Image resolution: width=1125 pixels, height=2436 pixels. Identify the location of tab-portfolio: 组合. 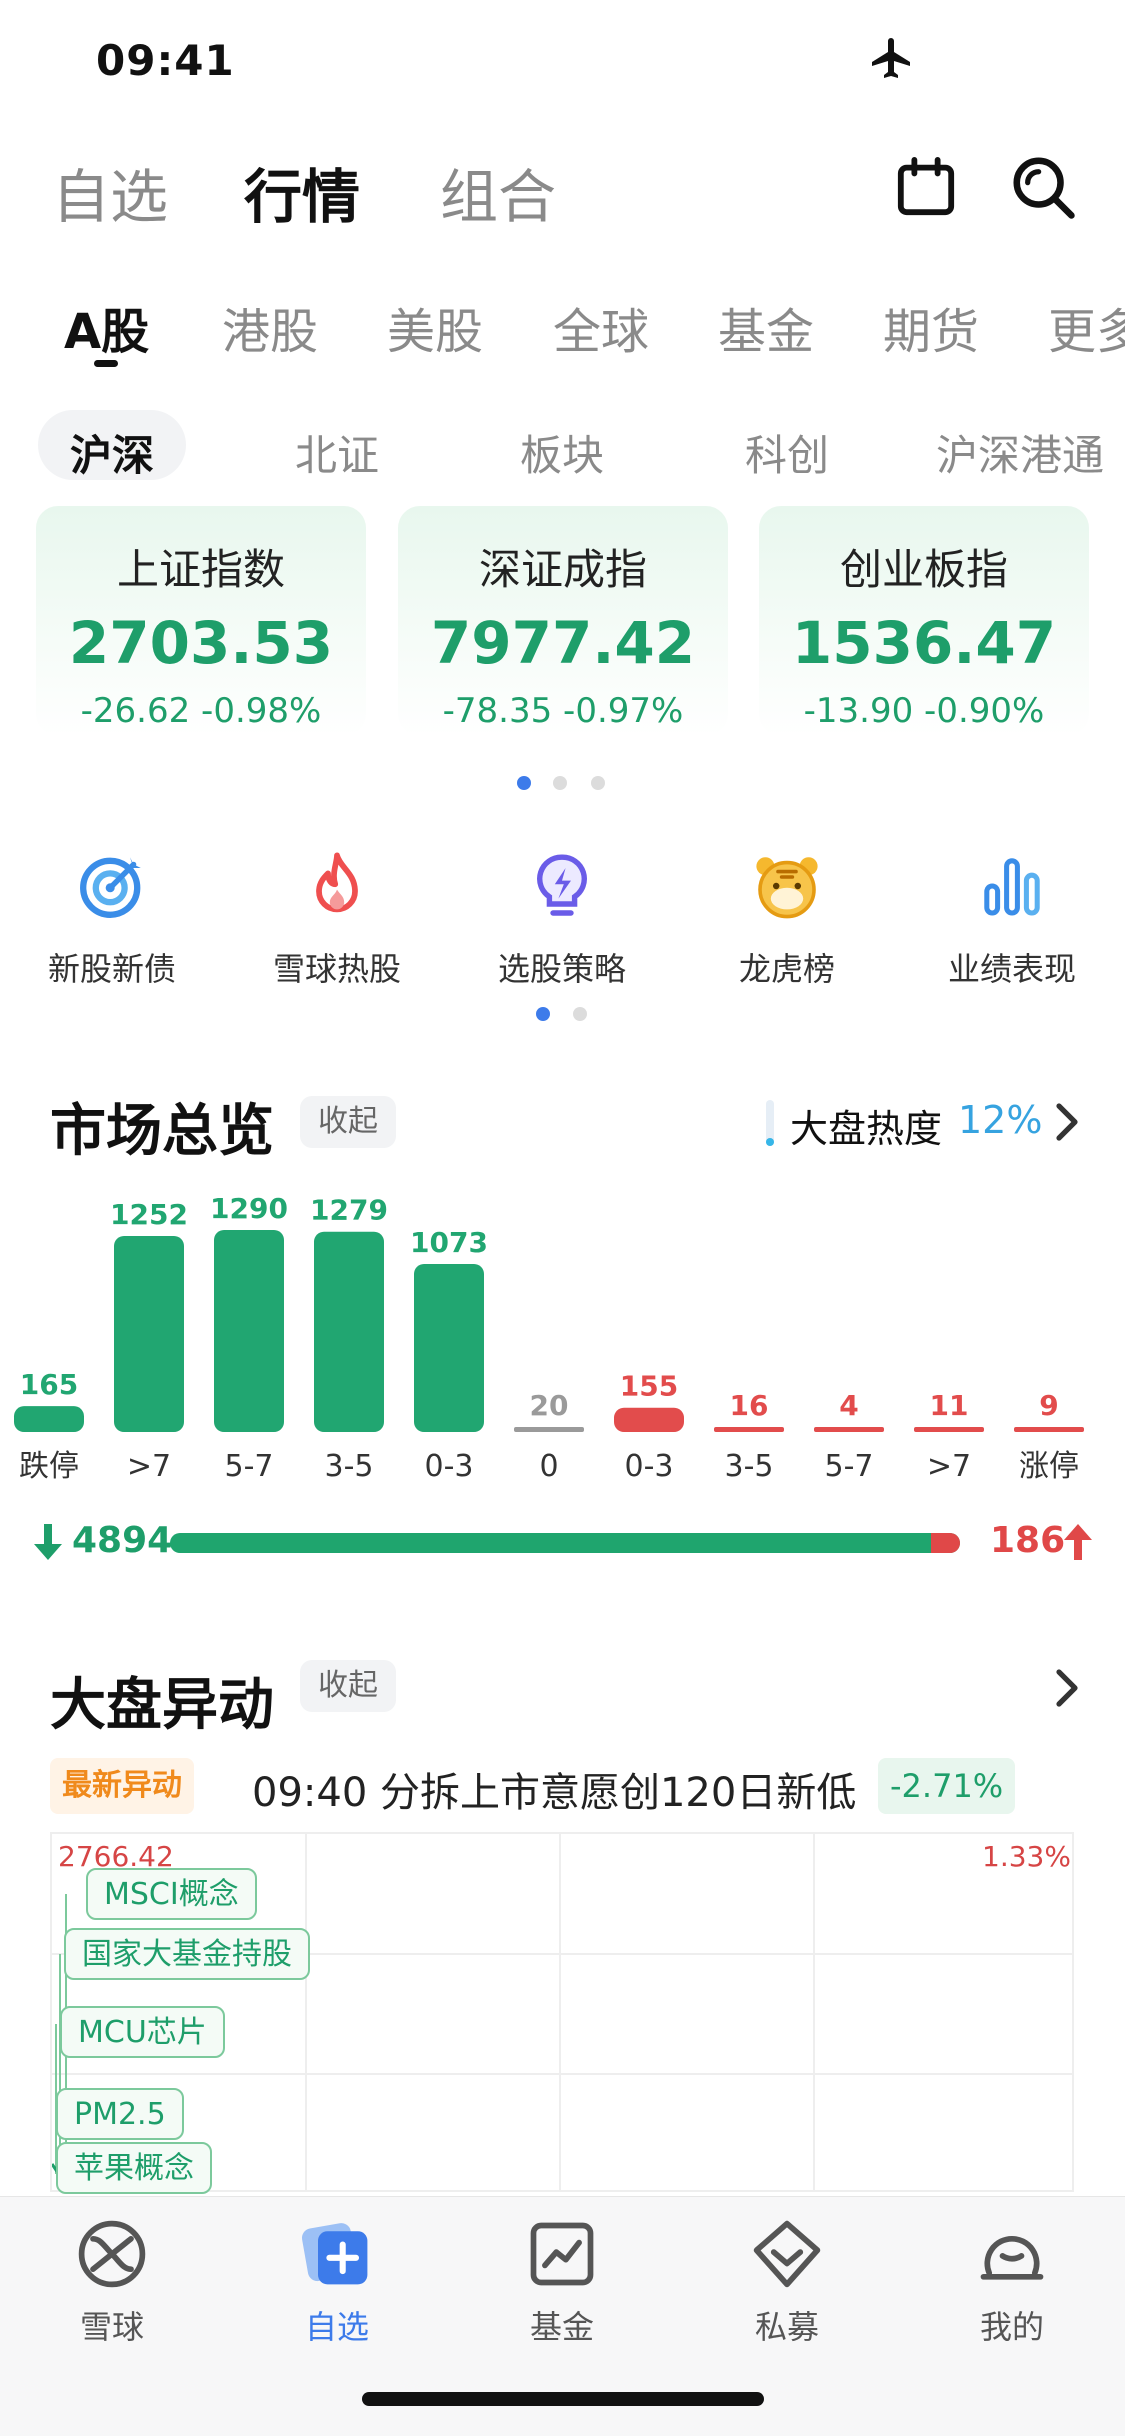
(498, 192).